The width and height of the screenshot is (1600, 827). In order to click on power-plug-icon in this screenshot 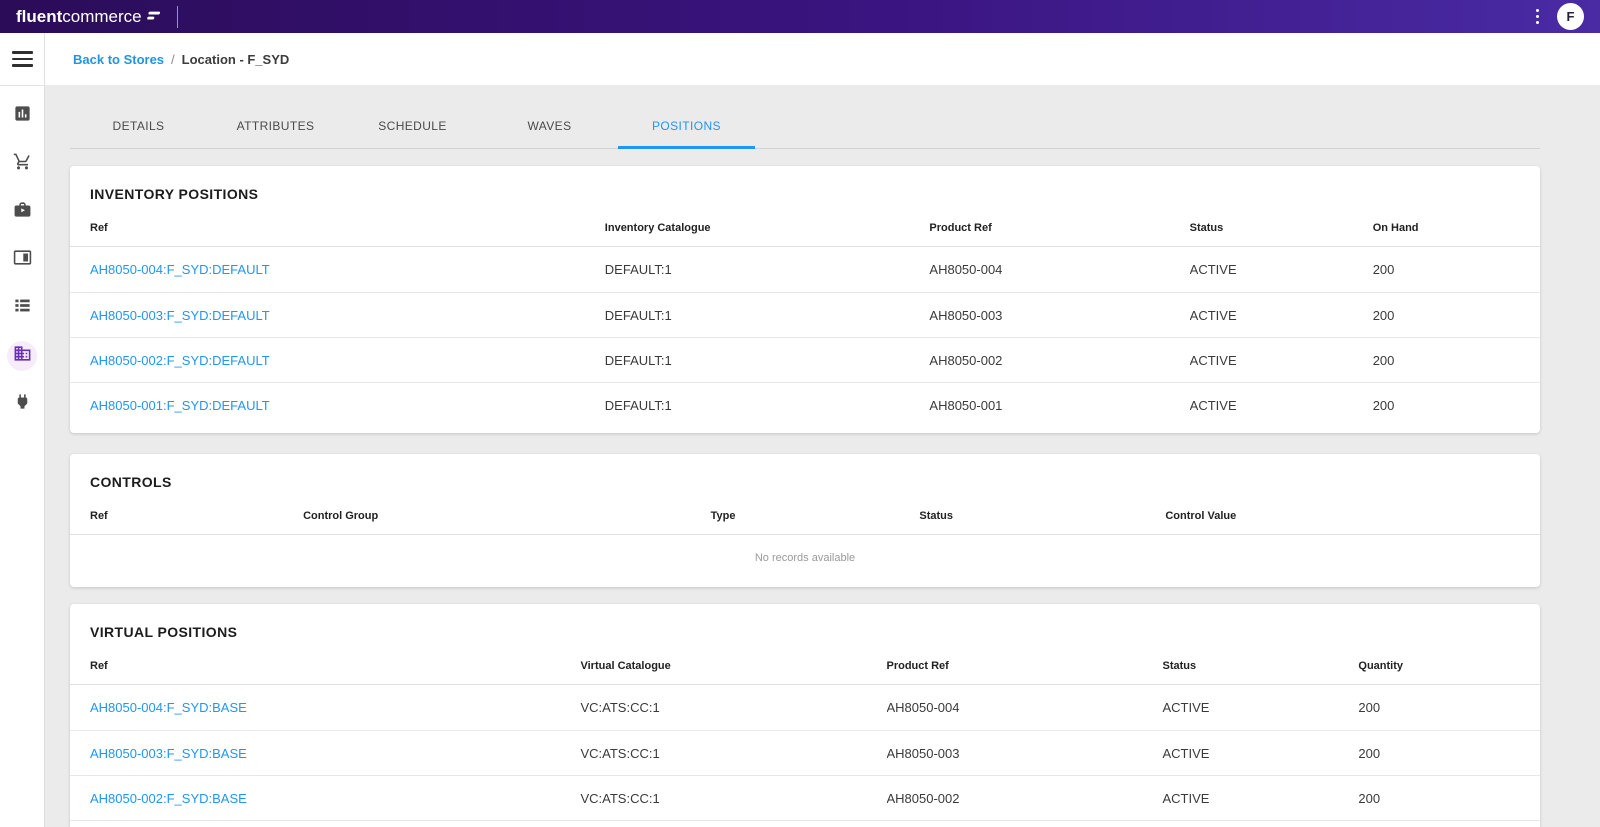, I will do `click(22, 404)`.